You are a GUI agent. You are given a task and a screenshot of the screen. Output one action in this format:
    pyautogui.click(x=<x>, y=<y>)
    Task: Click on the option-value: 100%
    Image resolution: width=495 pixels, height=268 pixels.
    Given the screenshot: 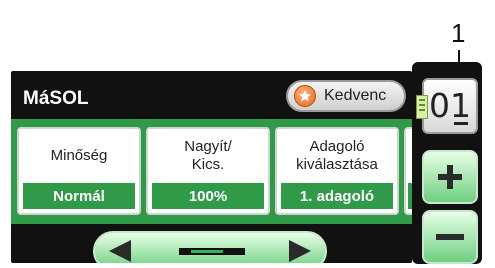 What is the action you would take?
    pyautogui.click(x=208, y=196)
    